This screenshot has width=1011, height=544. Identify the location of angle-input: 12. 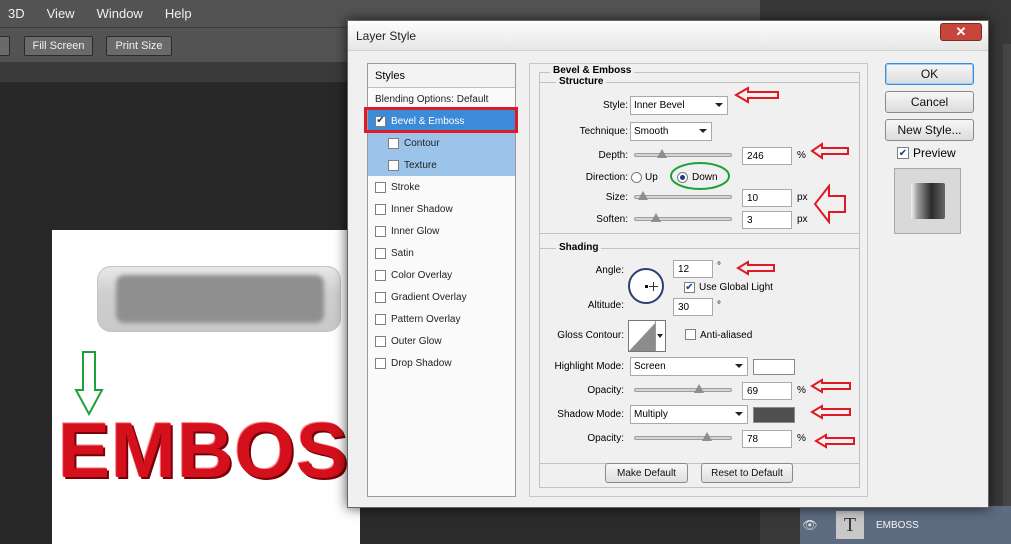
(693, 269).